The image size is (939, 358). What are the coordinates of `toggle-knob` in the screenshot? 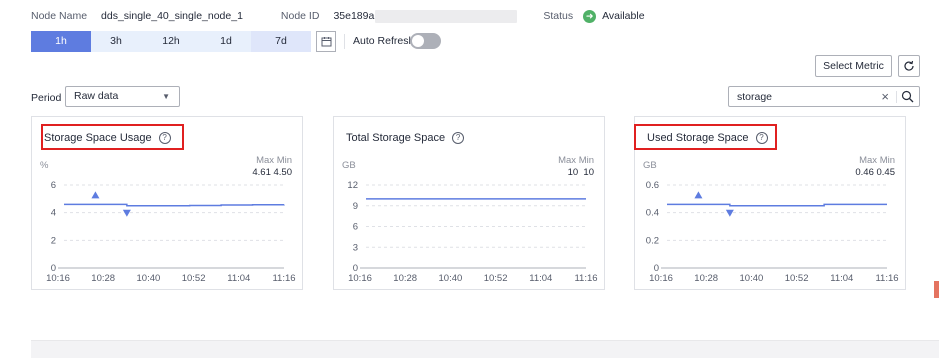 It's located at (418, 41).